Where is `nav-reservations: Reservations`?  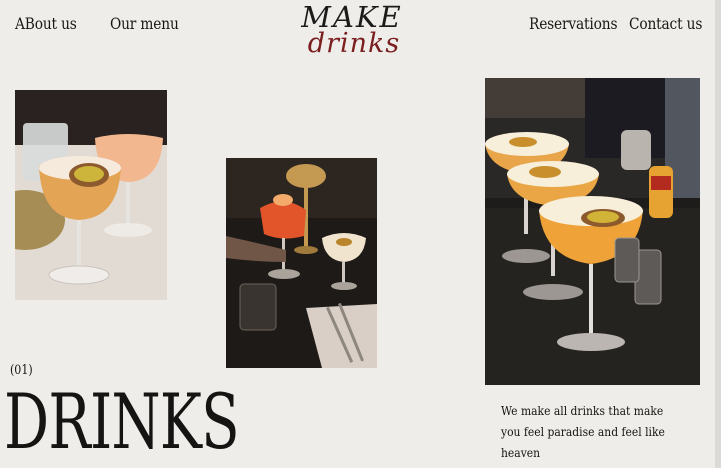
nav-reservations: Reservations is located at coordinates (573, 23).